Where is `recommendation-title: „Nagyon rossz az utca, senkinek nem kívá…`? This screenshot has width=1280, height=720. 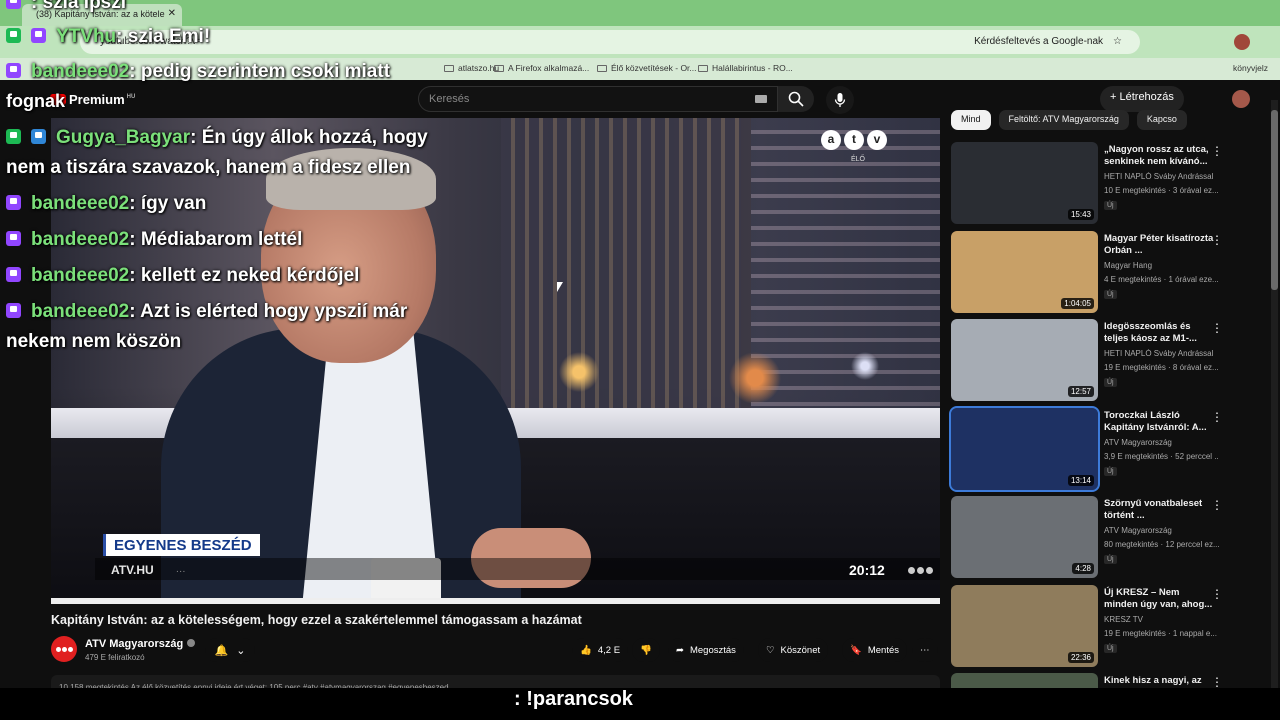
recommendation-title: „Nagyon rossz az utca, senkinek nem kívá… is located at coordinates (1159, 156).